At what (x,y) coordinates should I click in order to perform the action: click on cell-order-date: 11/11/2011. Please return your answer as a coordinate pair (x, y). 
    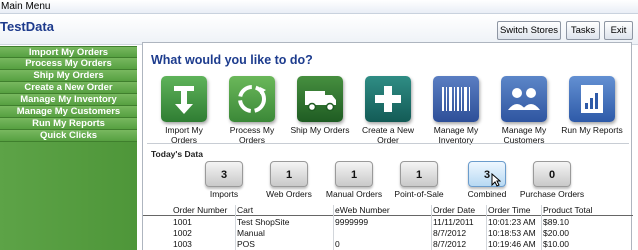
    Looking at the image, I should click on (453, 222).